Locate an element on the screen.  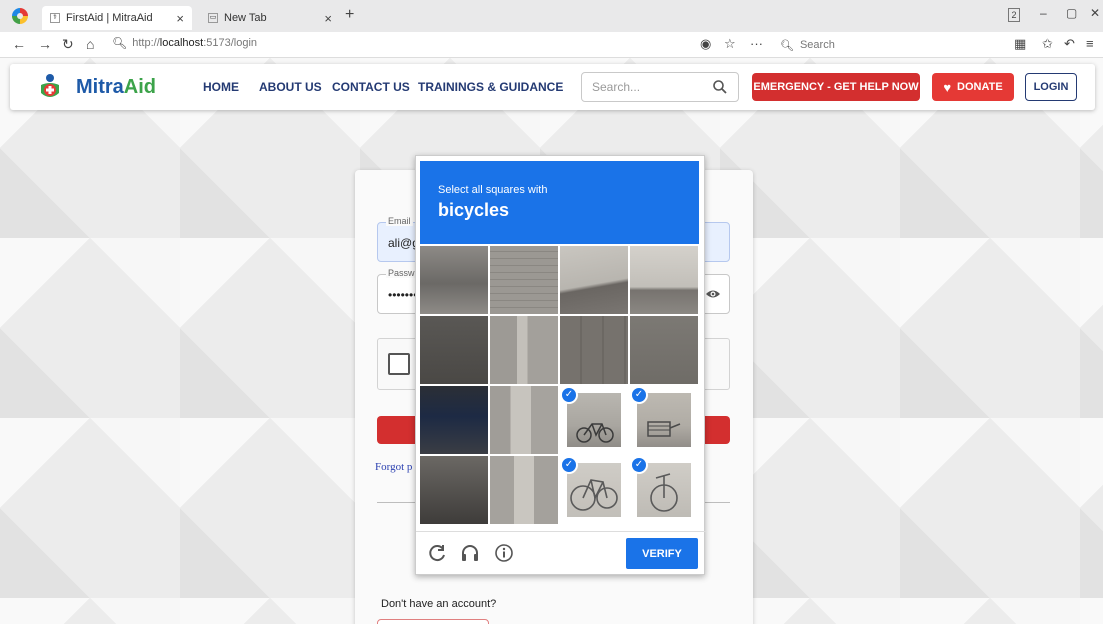
info-icon is located at coordinates (504, 553).